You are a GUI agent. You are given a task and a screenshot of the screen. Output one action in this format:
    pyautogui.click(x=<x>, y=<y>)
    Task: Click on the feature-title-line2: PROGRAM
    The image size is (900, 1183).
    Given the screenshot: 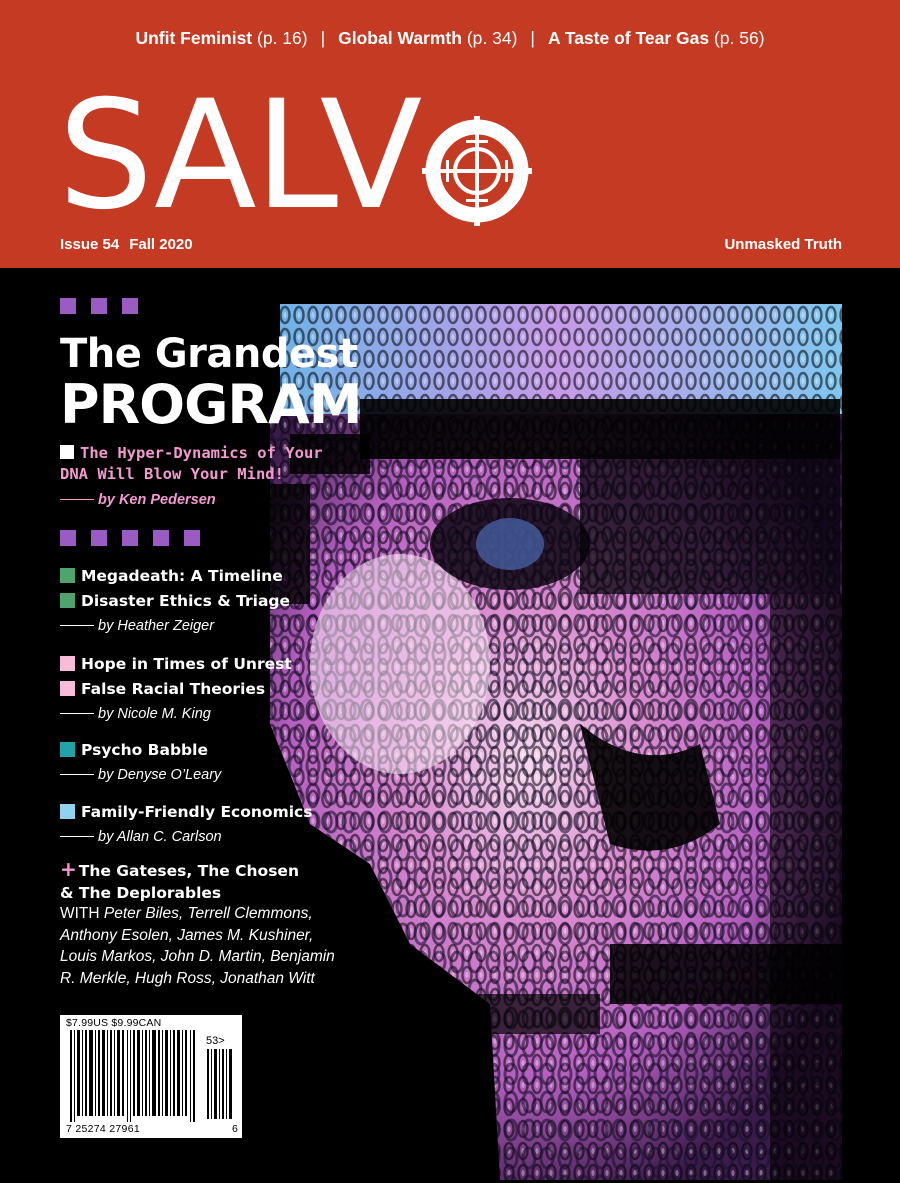 What is the action you would take?
    pyautogui.click(x=211, y=404)
    